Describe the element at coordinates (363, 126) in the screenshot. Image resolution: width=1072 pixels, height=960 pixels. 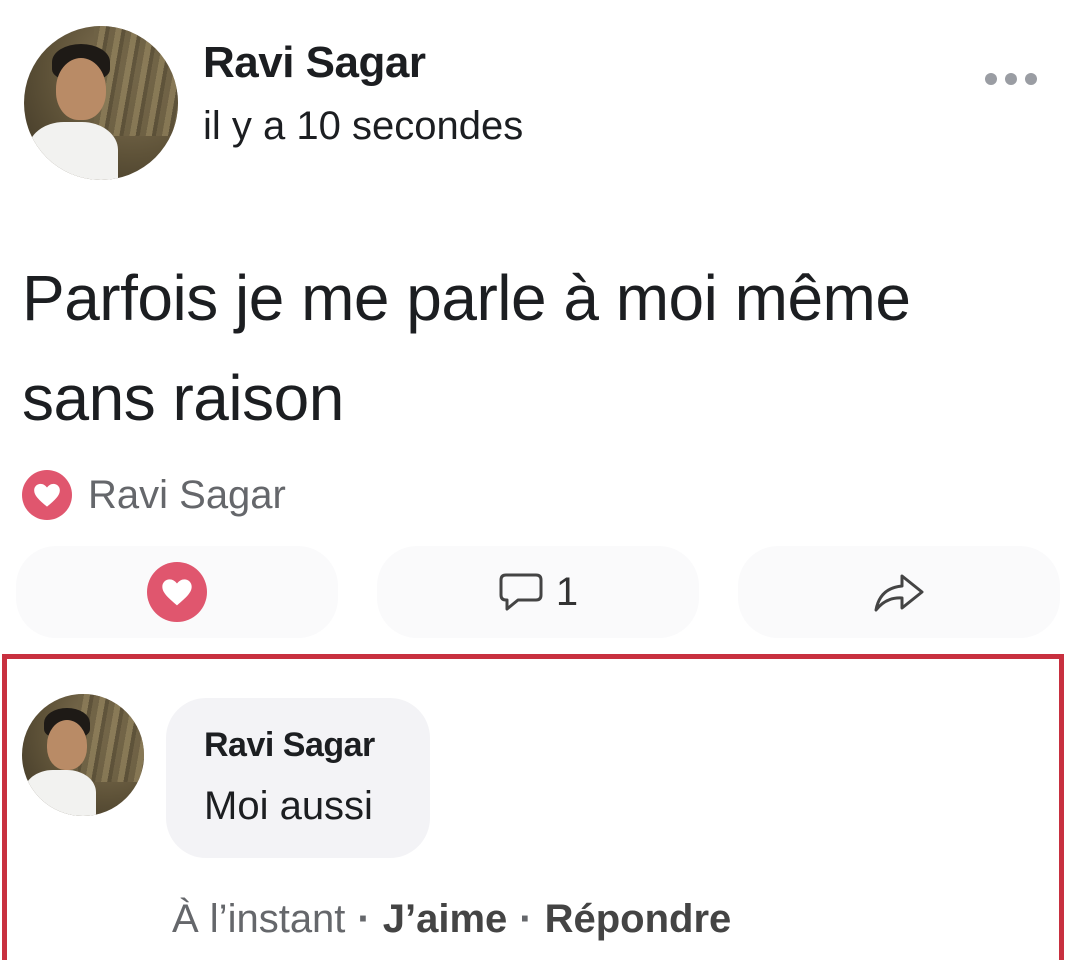
I see `post-timestamp: il y a 10 secondes` at that location.